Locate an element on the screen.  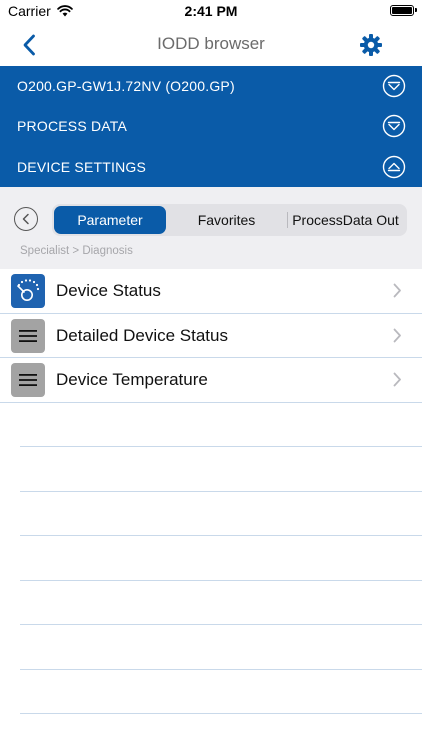
circle-back-button is located at coordinates (26, 219).